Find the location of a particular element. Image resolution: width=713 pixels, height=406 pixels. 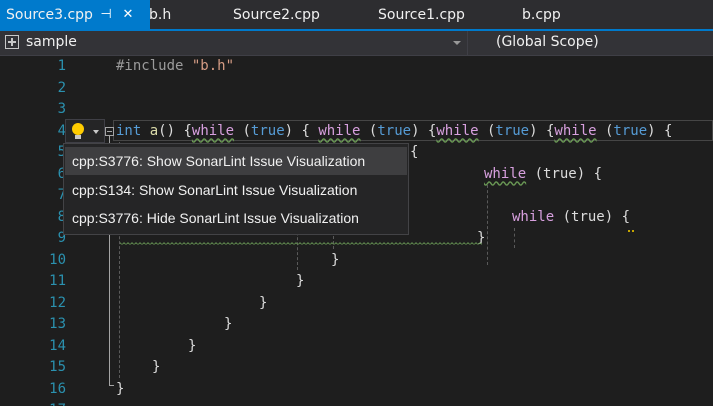

function-name: a is located at coordinates (154, 130).